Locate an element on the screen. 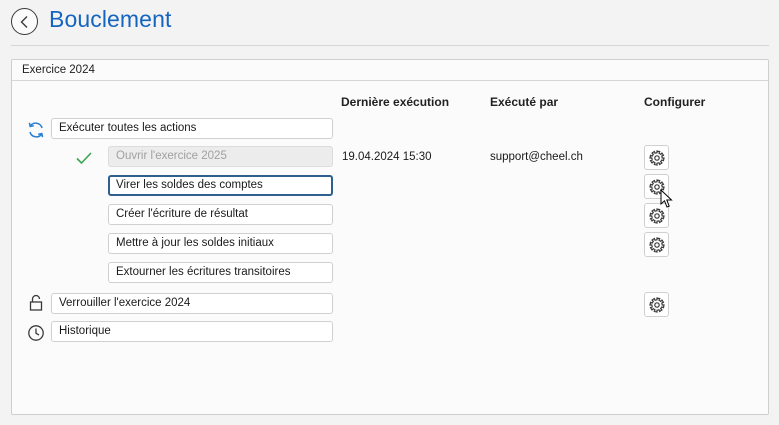 The image size is (779, 425). transfer-balances-button: Virer les soldes des comptes is located at coordinates (220, 185).